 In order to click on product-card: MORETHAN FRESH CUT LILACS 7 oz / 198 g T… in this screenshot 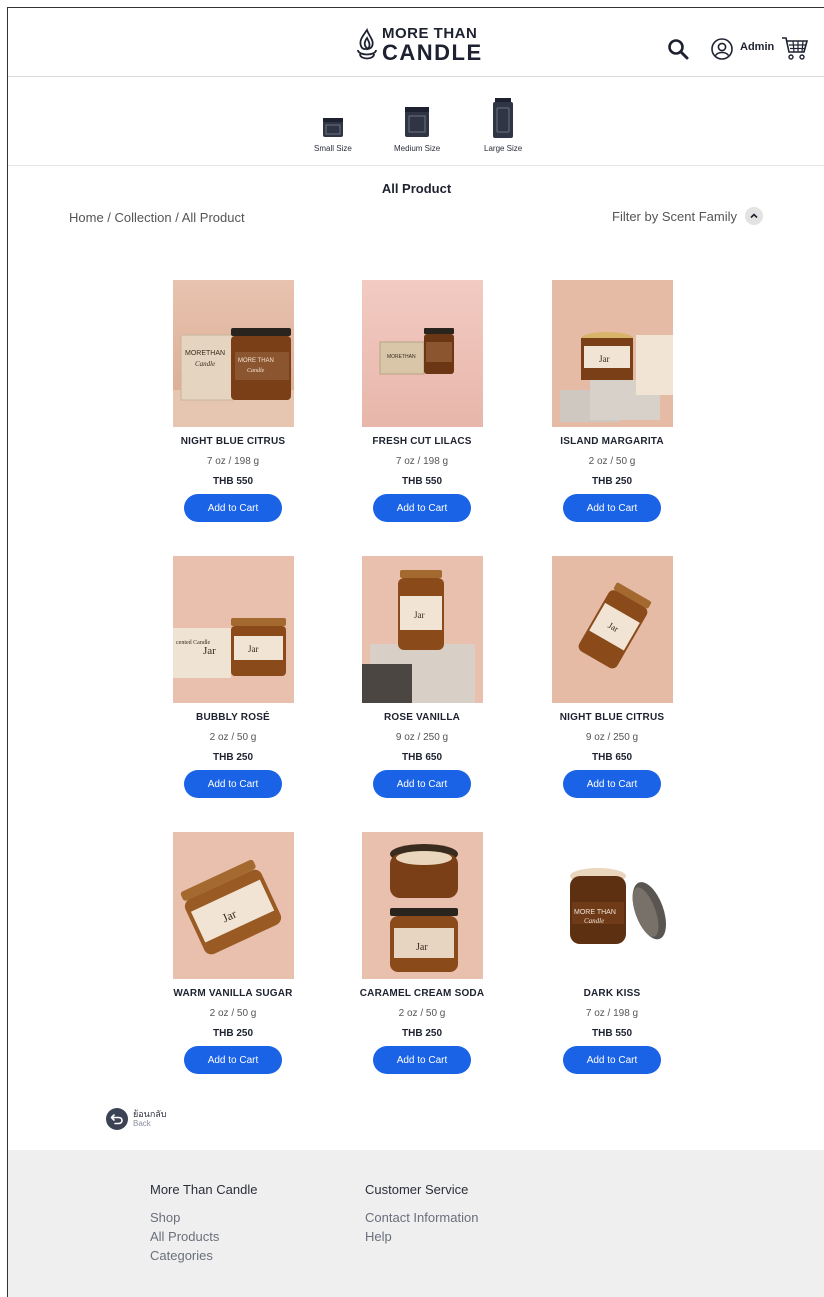, I will do `click(422, 401)`.